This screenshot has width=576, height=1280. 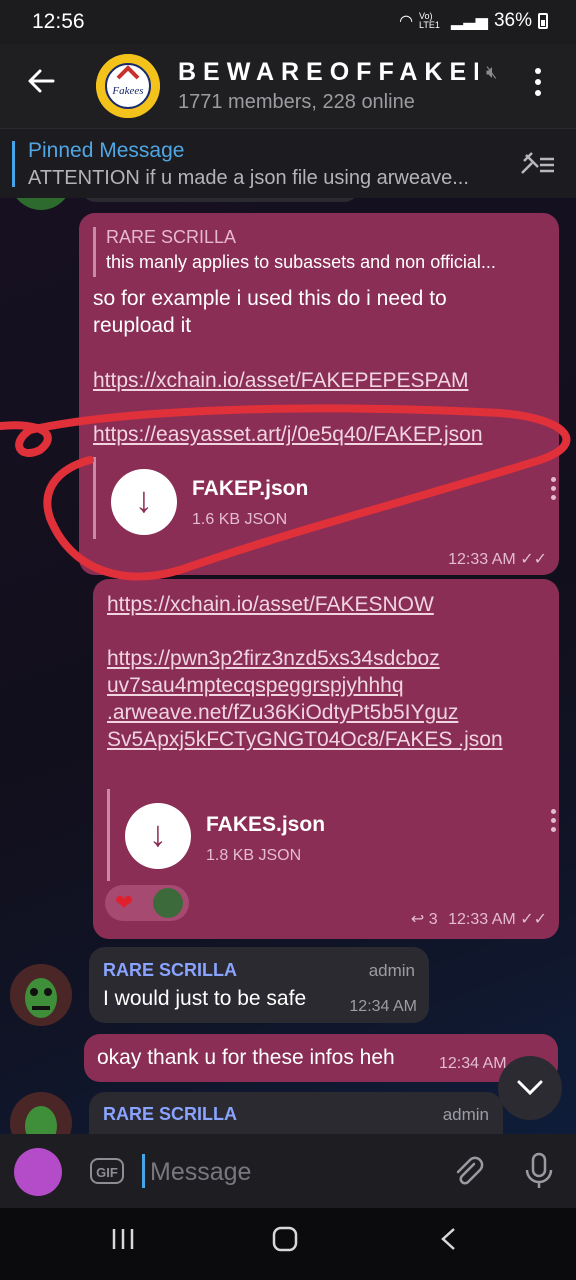 I want to click on reaction-chip: ❤, so click(x=147, y=903).